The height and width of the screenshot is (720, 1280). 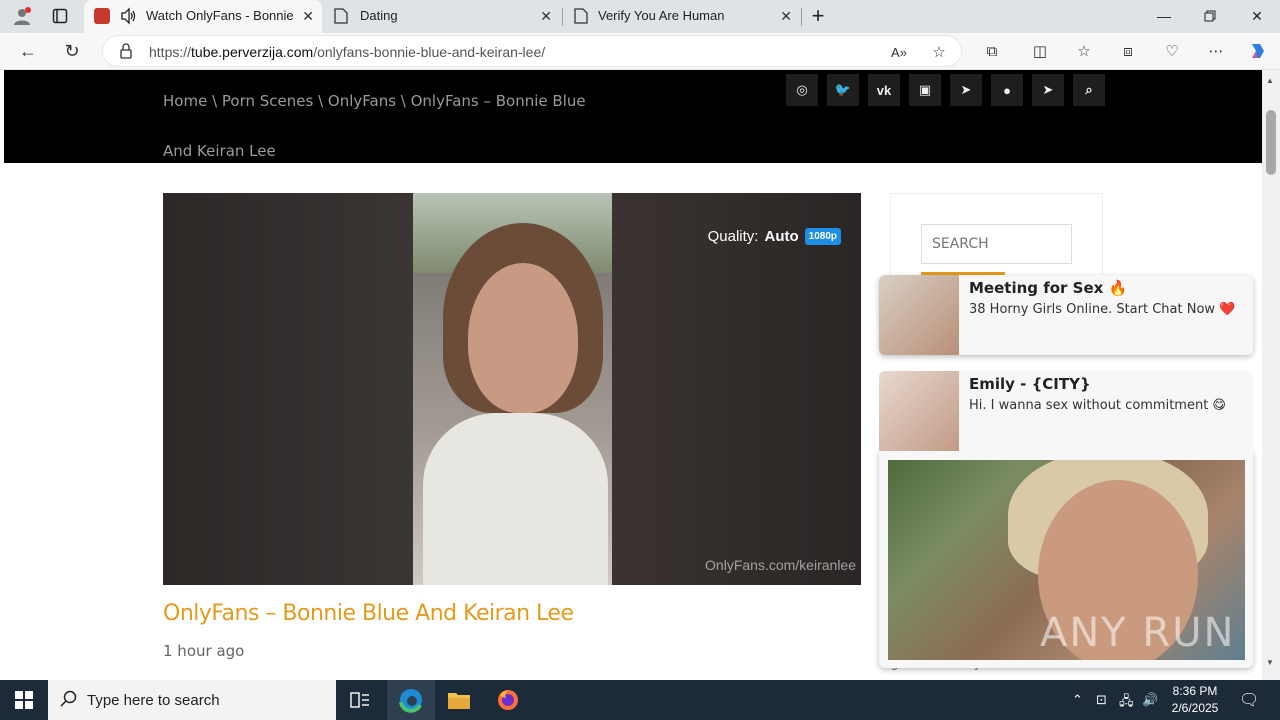 I want to click on scroll-down-icon: ▼, so click(x=1270, y=662).